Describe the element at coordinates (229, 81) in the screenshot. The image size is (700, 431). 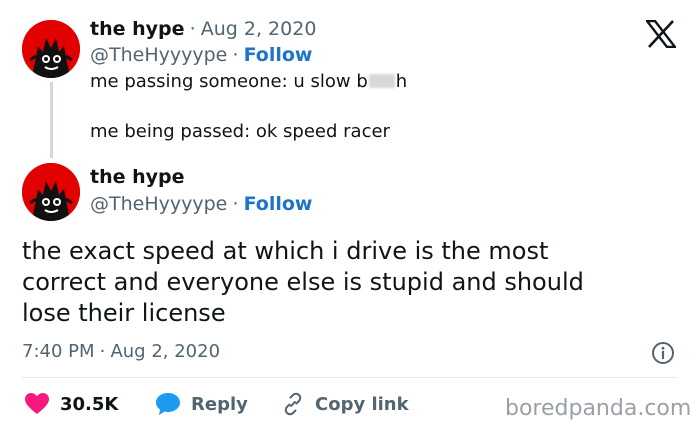
I see `reply-text-part: me passing someone: u slow b` at that location.